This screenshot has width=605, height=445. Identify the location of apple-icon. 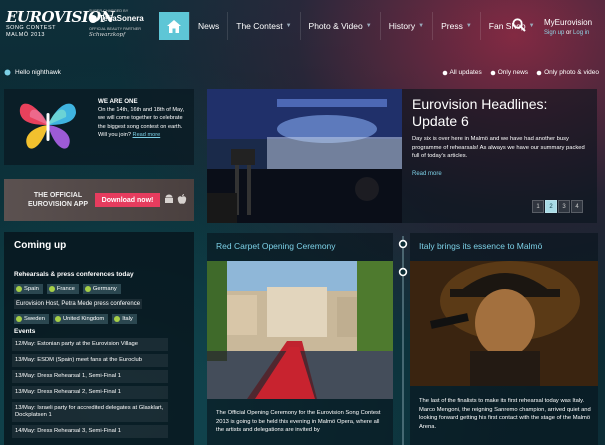
(182, 199).